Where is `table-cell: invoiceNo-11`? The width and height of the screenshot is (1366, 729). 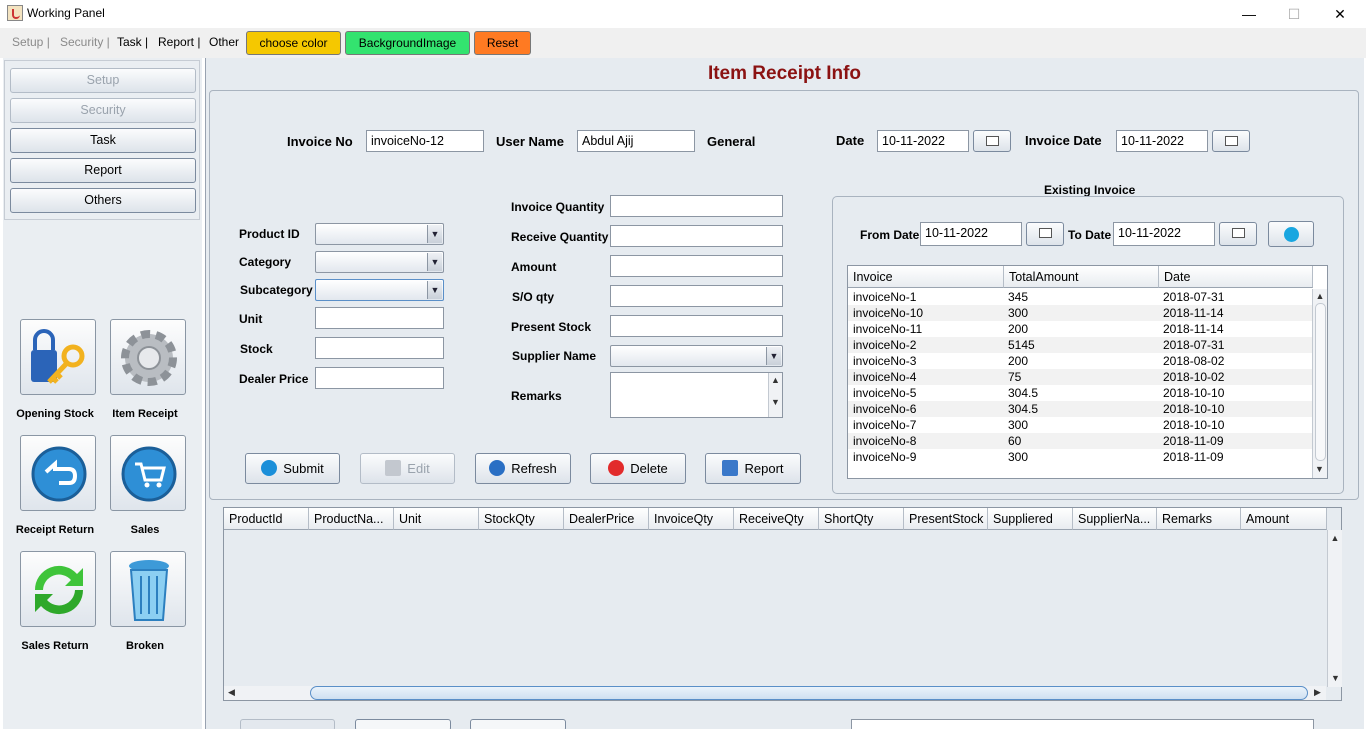
table-cell: invoiceNo-11 is located at coordinates (888, 329).